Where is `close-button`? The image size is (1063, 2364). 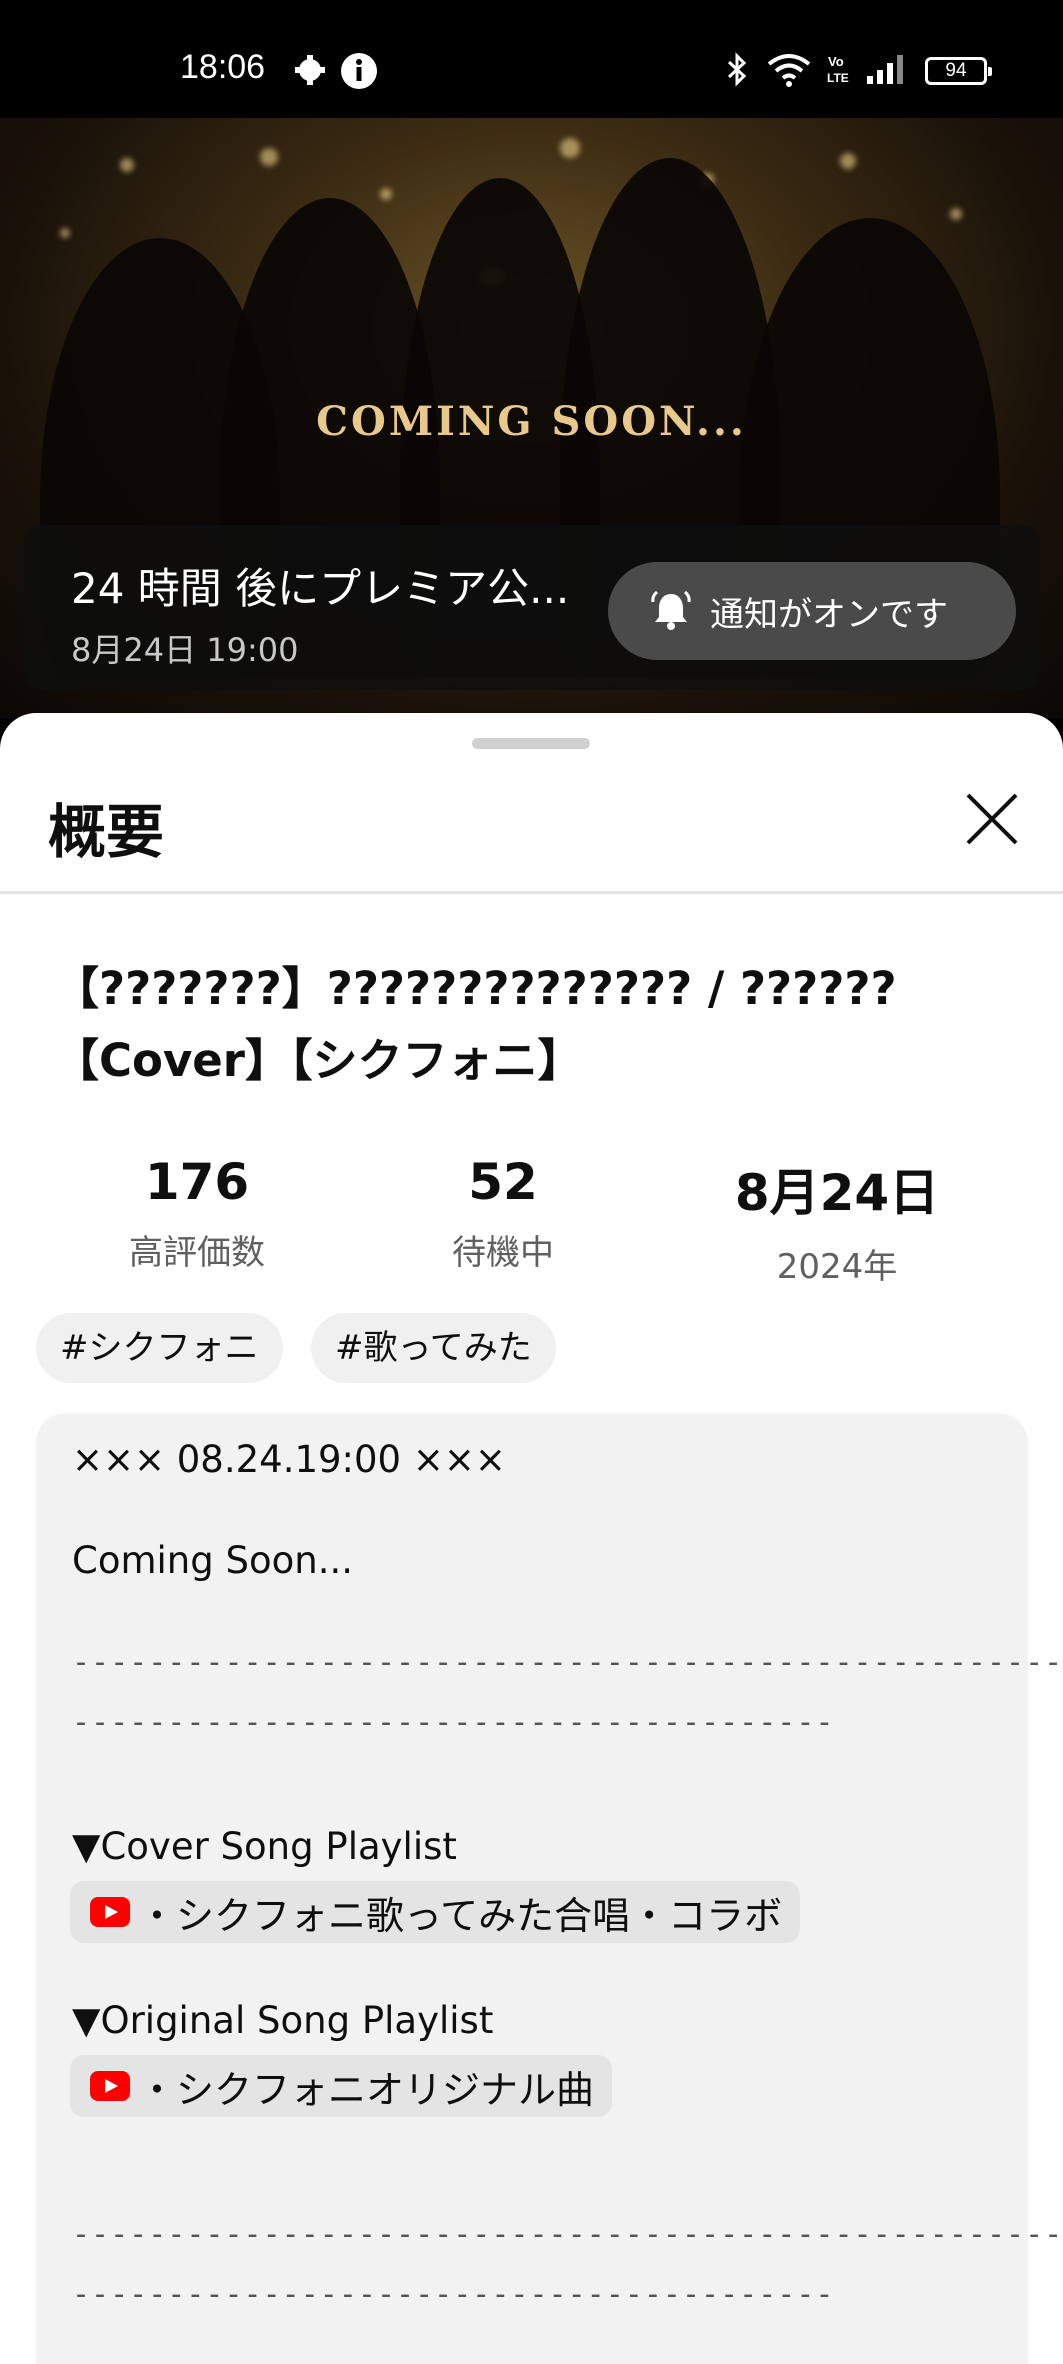 close-button is located at coordinates (992, 819).